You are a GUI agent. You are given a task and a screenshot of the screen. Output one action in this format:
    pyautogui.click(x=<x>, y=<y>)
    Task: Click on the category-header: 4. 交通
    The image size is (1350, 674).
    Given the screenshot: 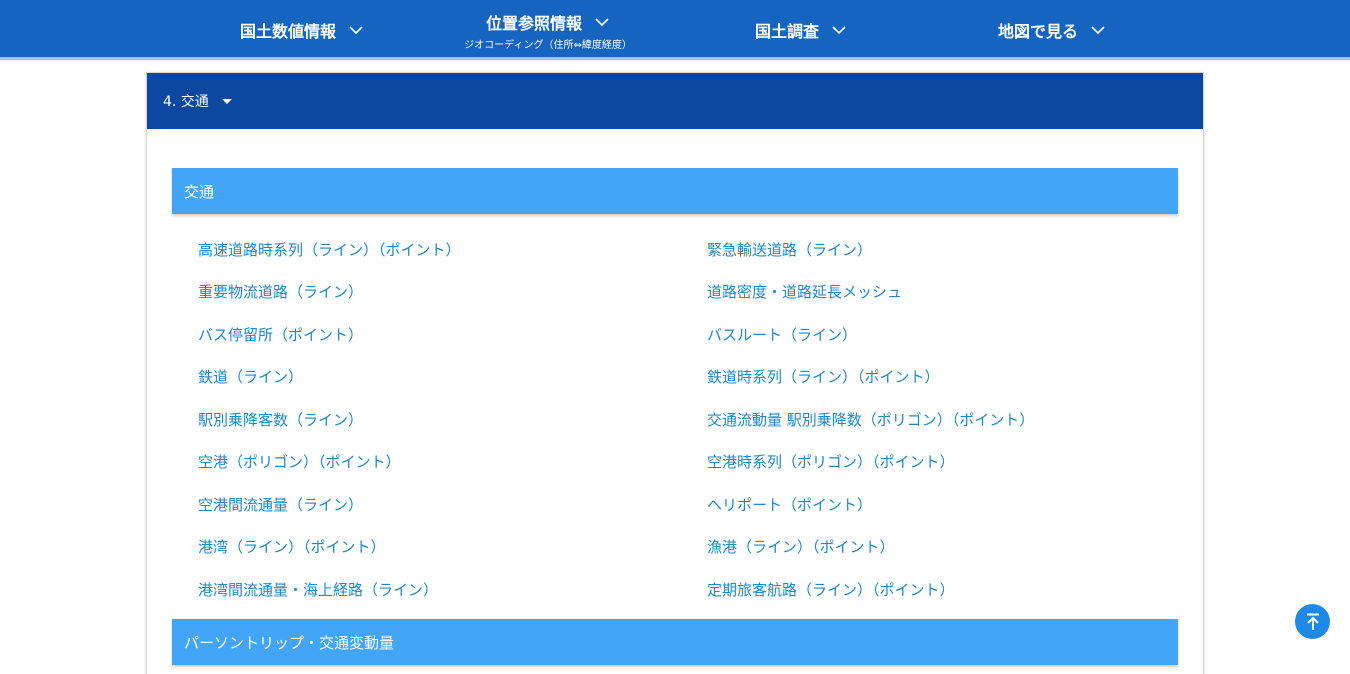 What is the action you would take?
    pyautogui.click(x=675, y=101)
    